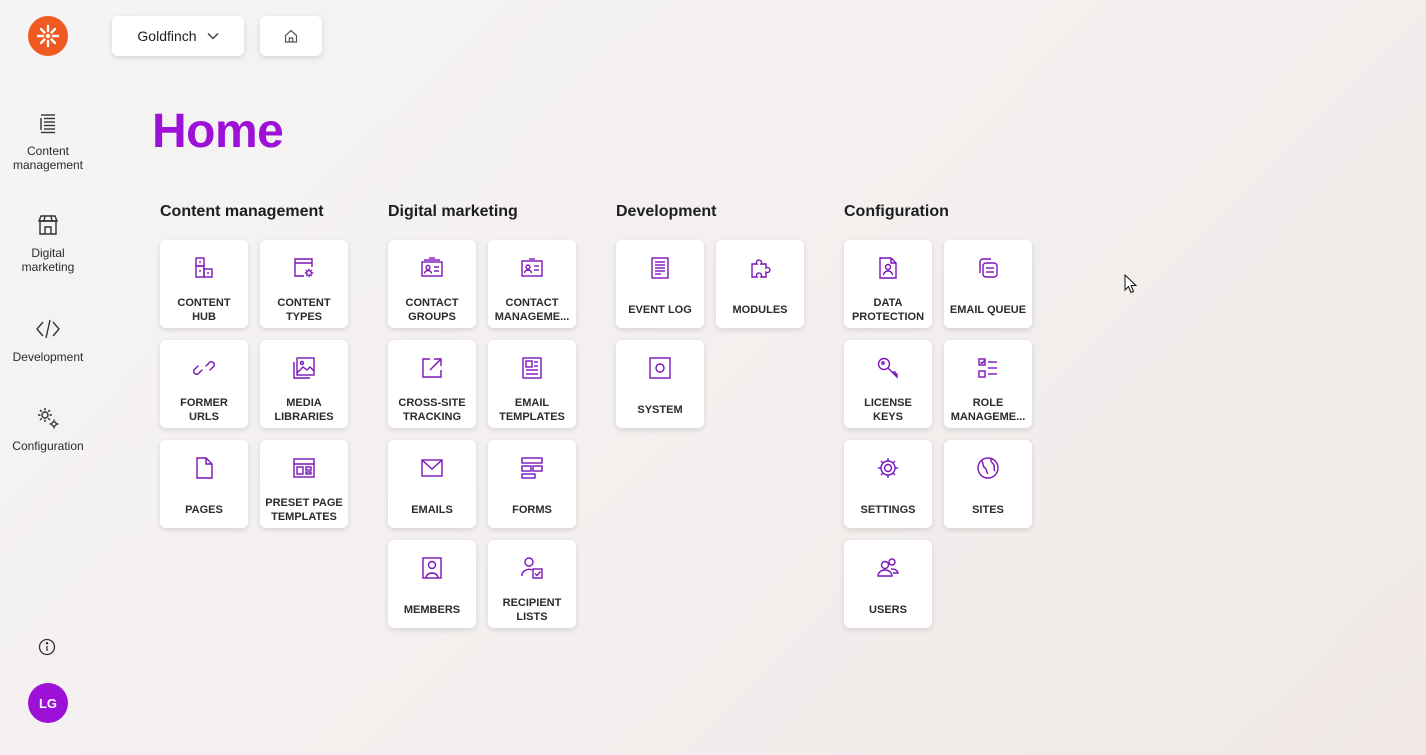 This screenshot has height=755, width=1426. I want to click on site-selector-dropdown: Goldfinch, so click(178, 36).